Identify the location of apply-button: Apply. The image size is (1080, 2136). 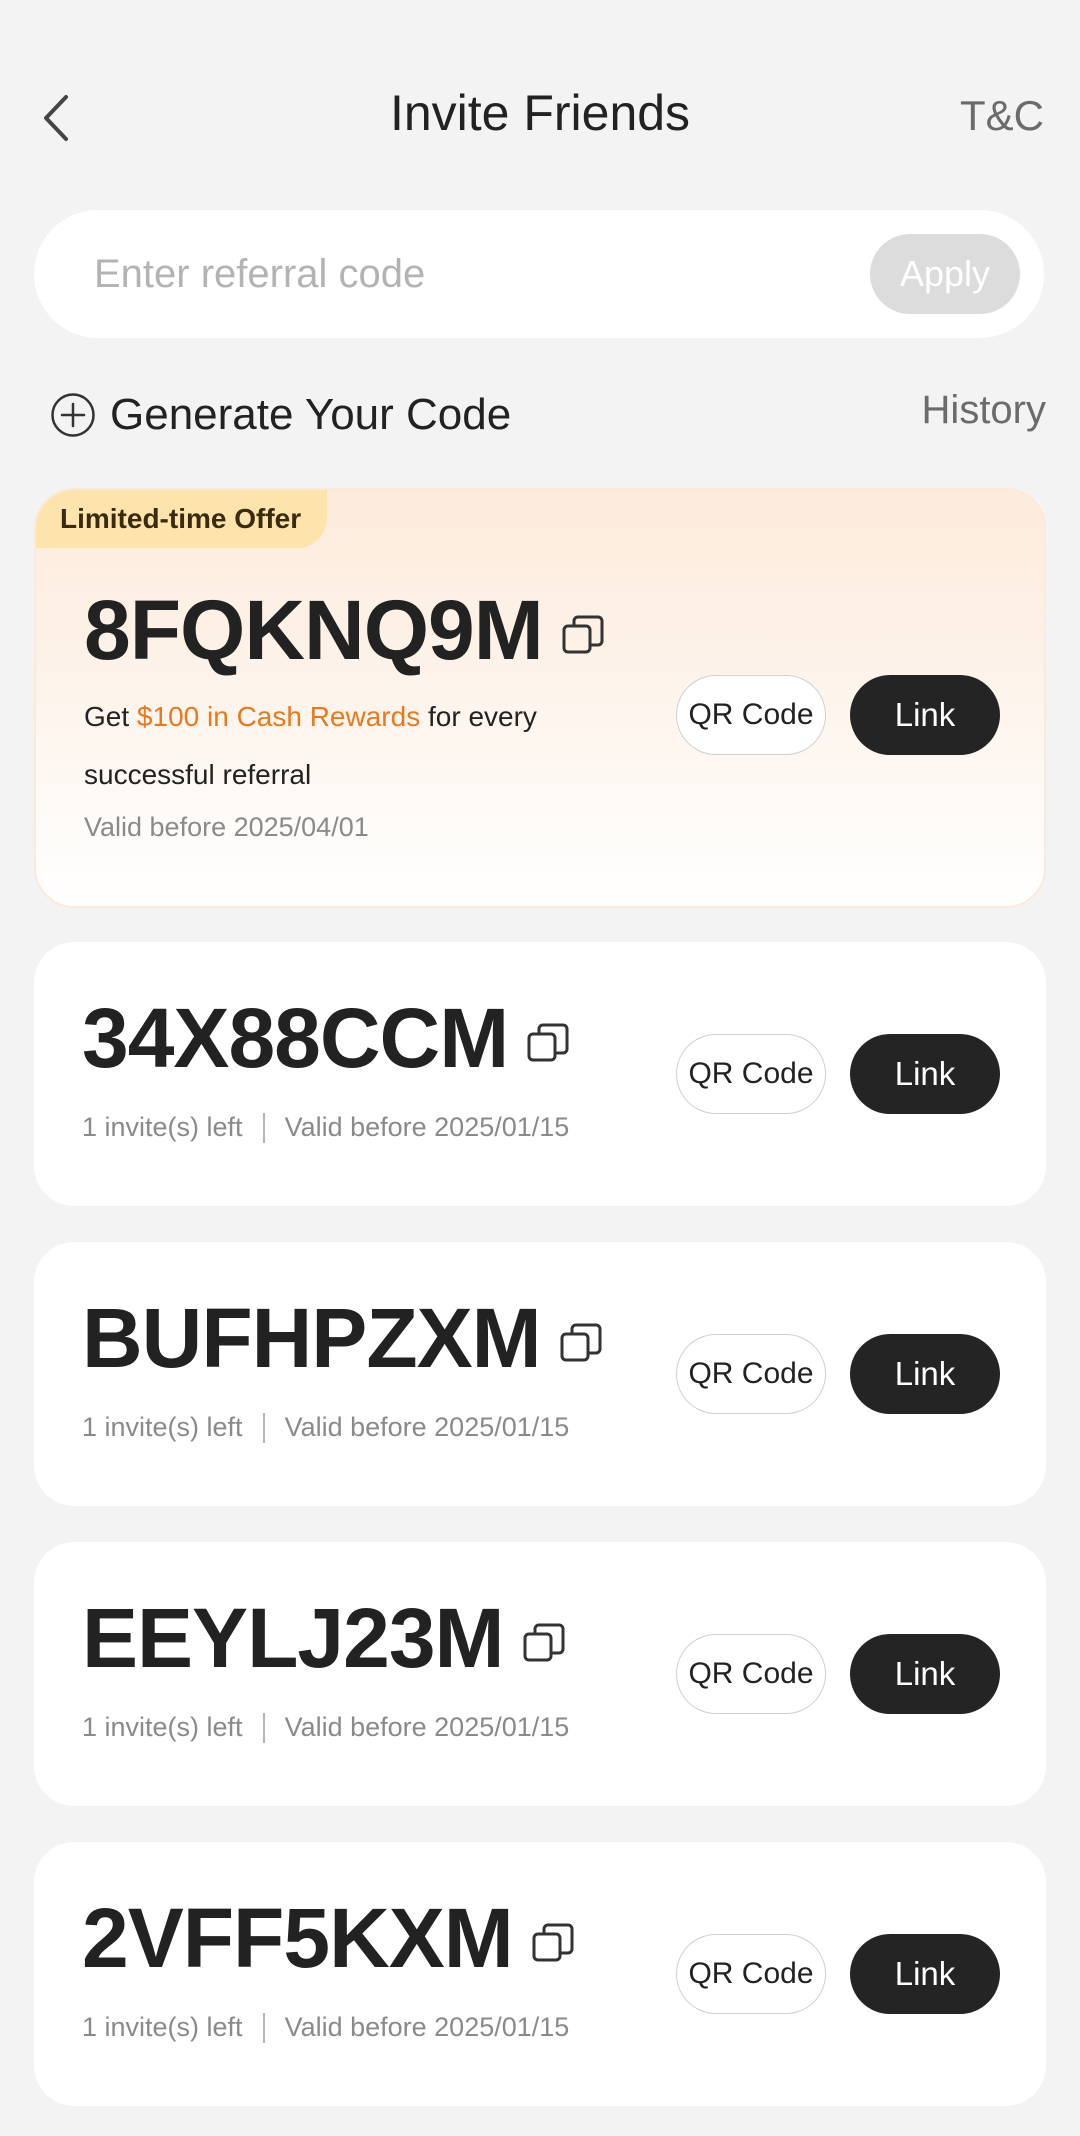
(945, 274).